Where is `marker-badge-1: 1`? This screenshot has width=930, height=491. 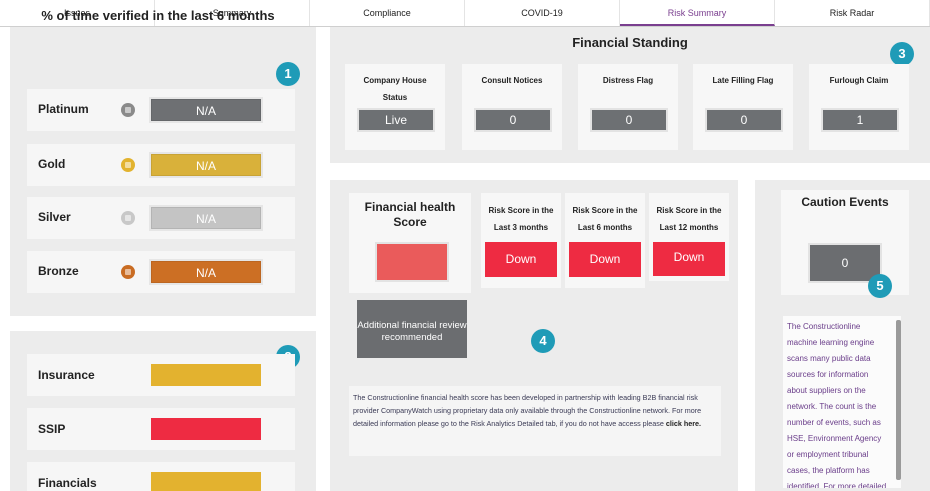
marker-badge-1: 1 is located at coordinates (288, 74).